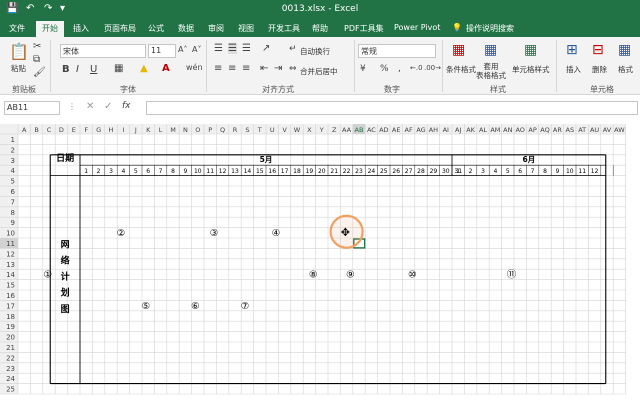 This screenshot has width=640, height=404. What do you see at coordinates (126, 106) in the screenshot?
I see `insert-function-button: fx` at bounding box center [126, 106].